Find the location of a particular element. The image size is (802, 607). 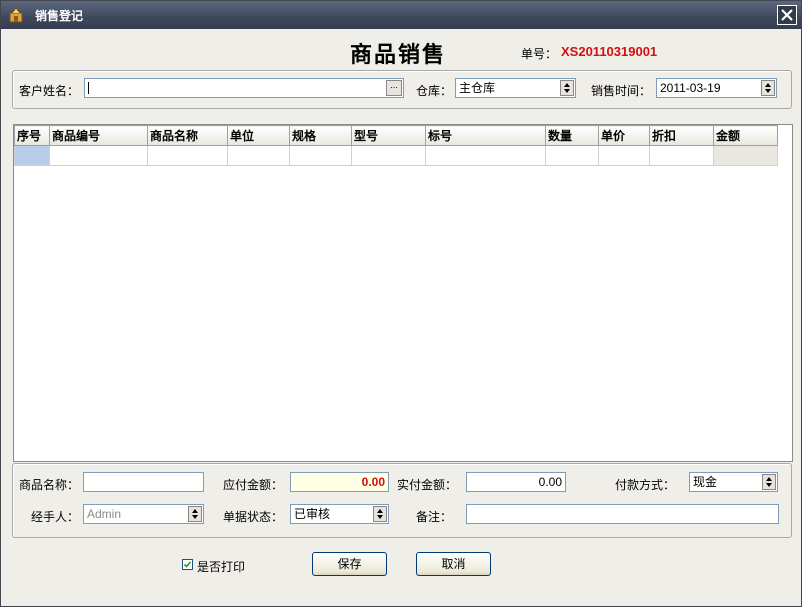

product-name-label: 商品名称： is located at coordinates (49, 485).